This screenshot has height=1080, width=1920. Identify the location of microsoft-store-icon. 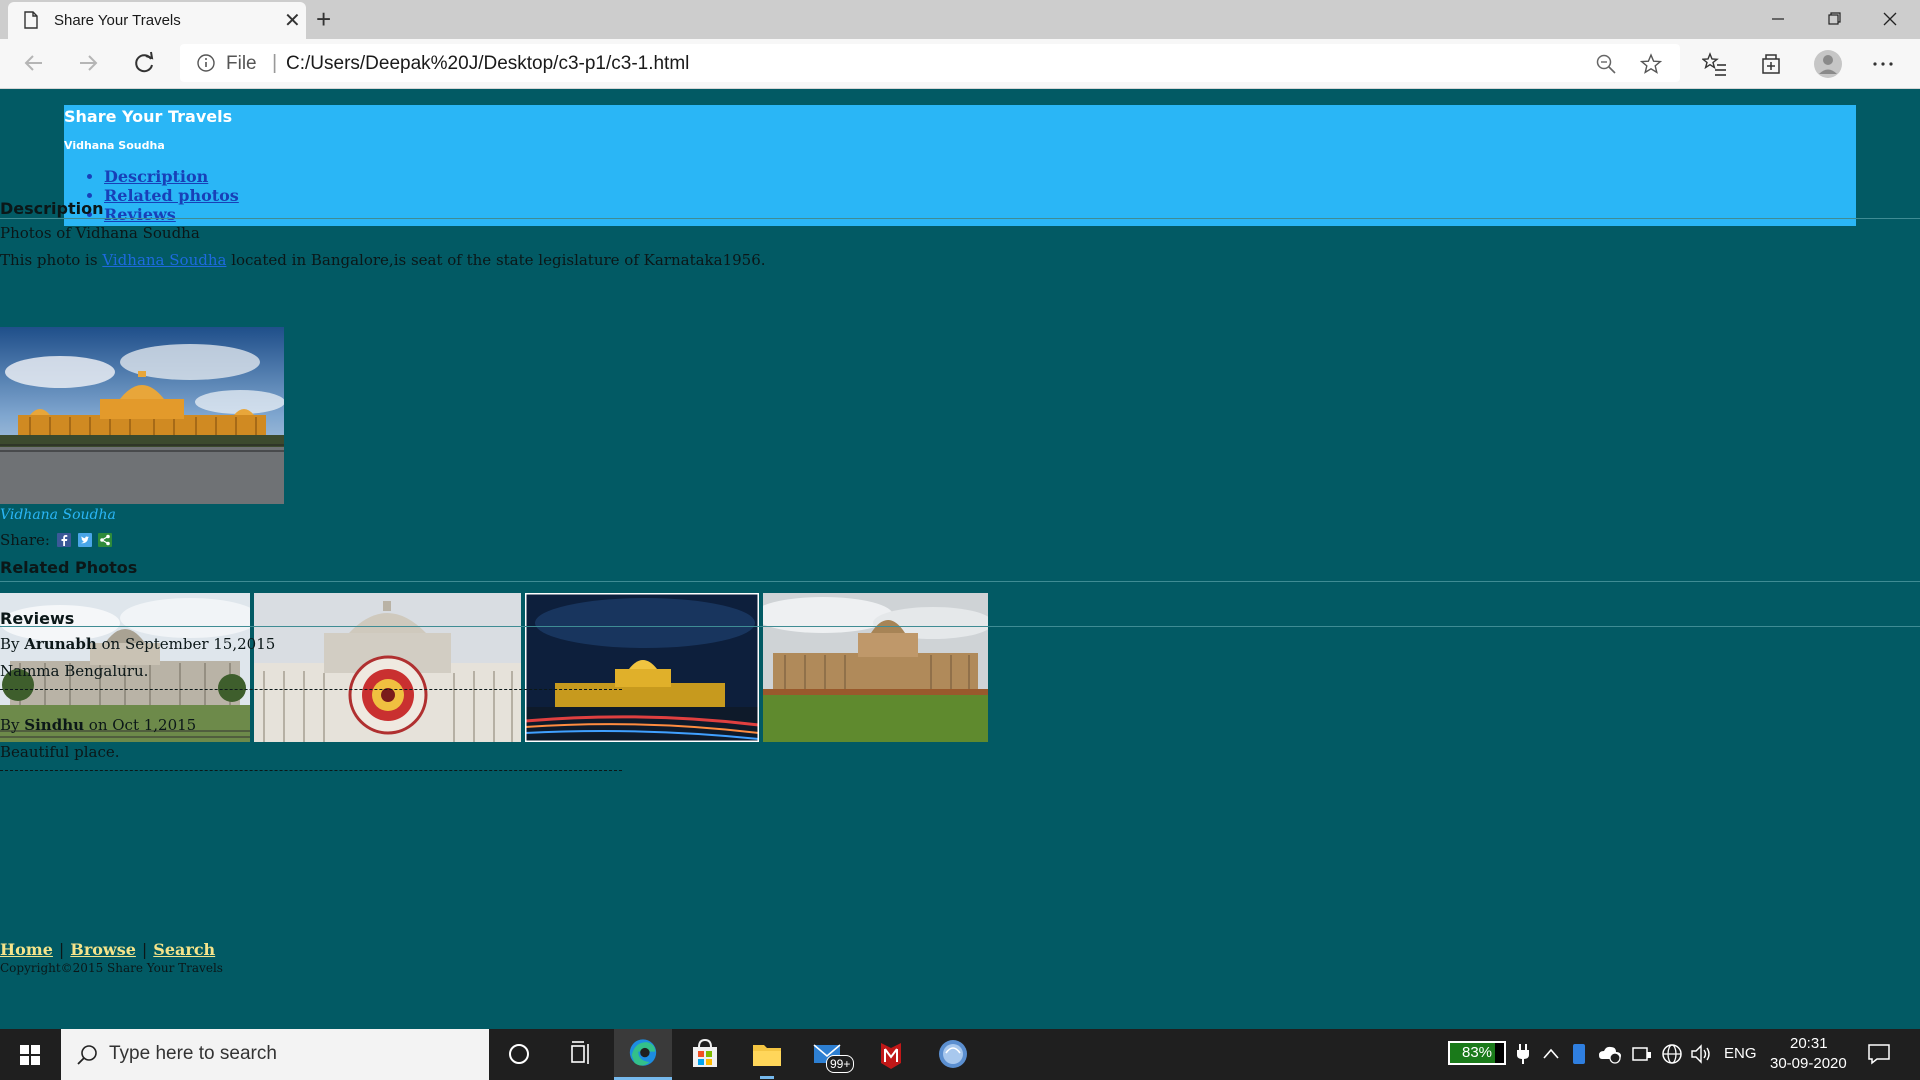
(705, 1054).